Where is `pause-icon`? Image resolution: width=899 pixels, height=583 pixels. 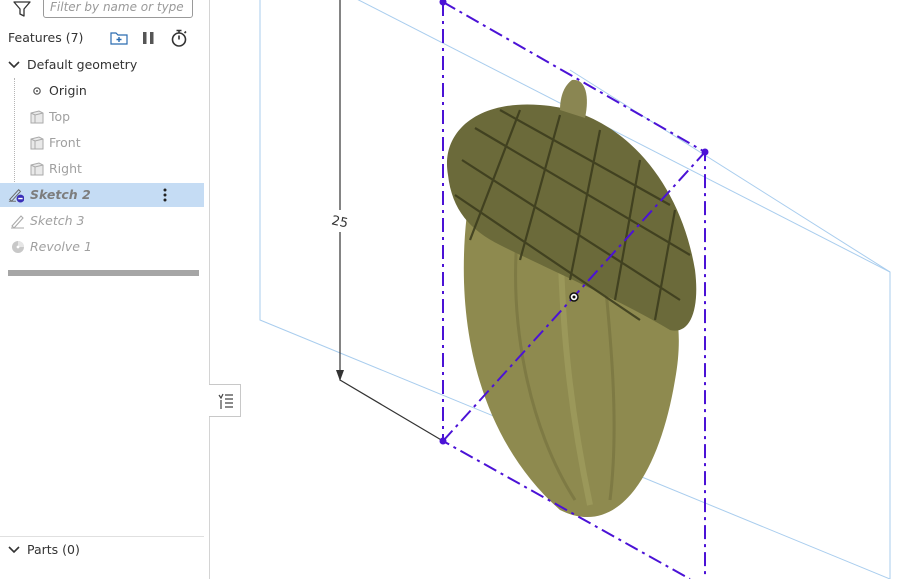
pause-icon is located at coordinates (149, 38).